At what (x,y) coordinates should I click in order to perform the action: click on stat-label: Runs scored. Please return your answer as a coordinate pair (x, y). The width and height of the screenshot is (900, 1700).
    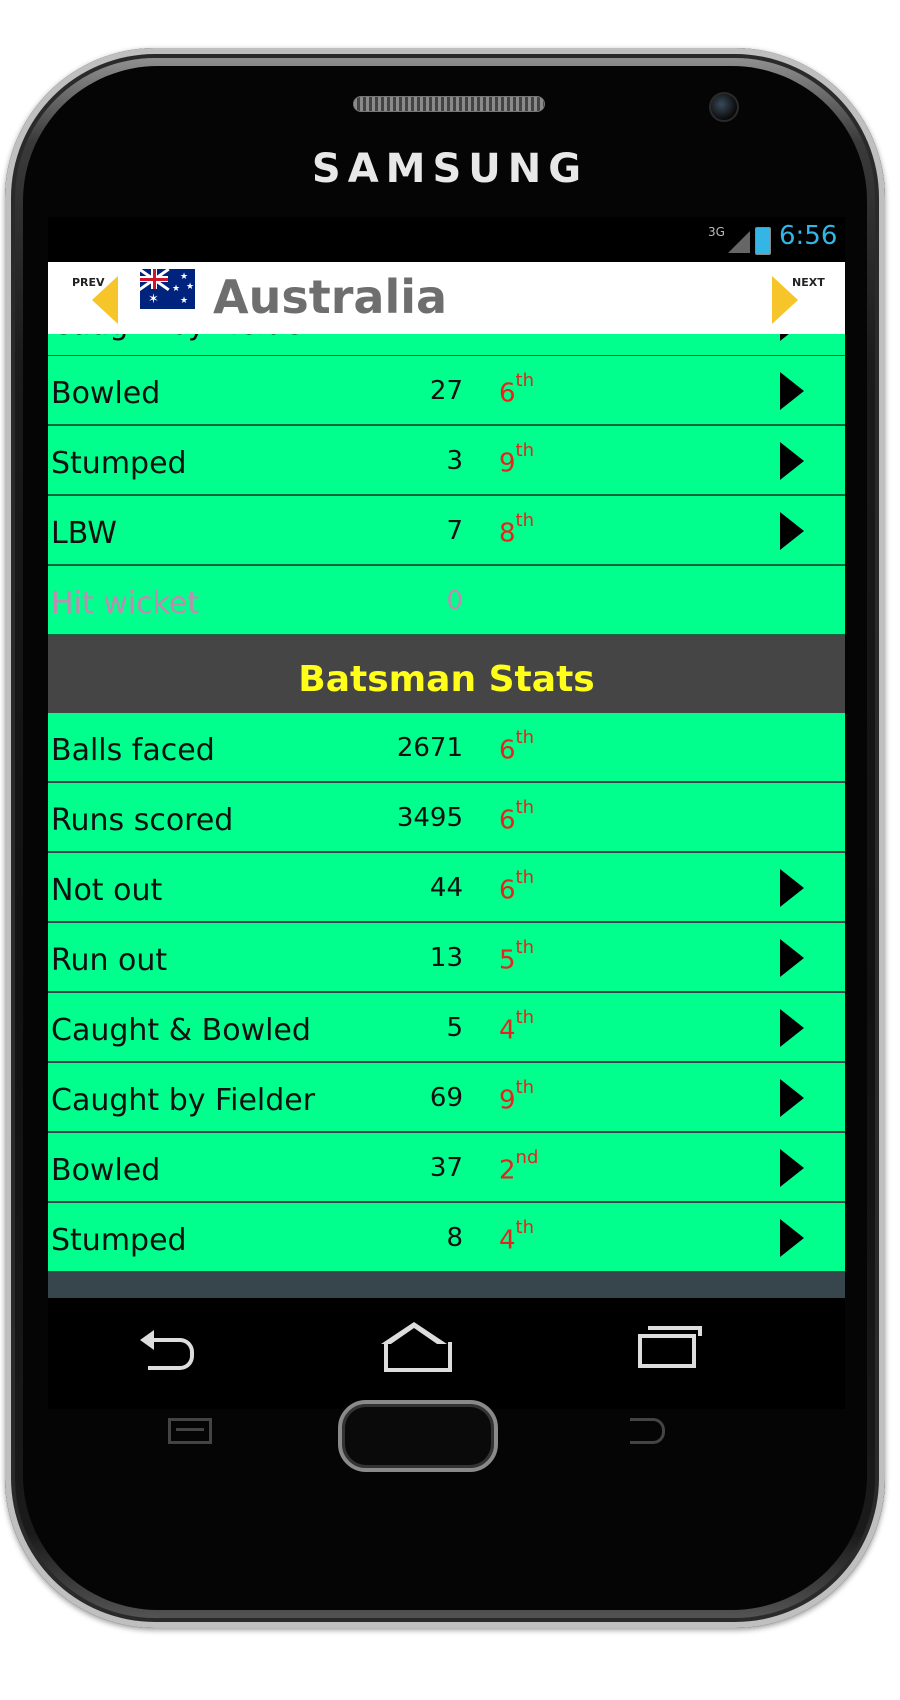
    Looking at the image, I should click on (142, 820).